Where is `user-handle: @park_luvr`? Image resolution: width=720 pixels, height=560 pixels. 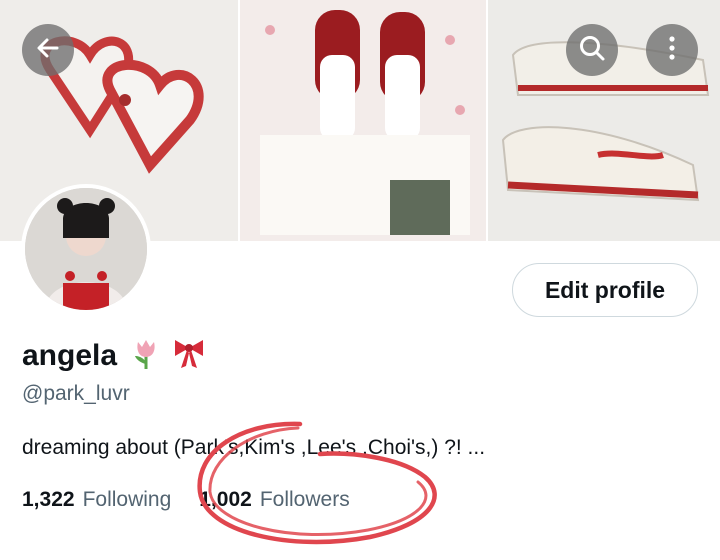 user-handle: @park_luvr is located at coordinates (76, 393).